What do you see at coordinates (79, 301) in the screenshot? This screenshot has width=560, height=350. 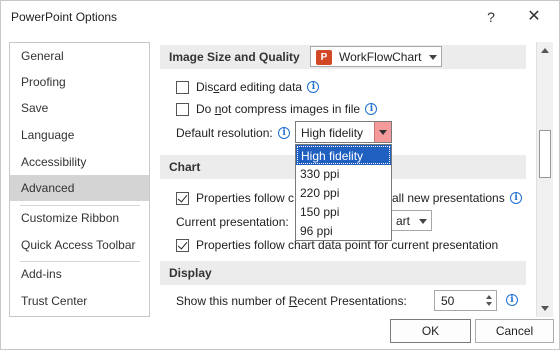 I see `sidebar-item-trust-center: Trust Center` at bounding box center [79, 301].